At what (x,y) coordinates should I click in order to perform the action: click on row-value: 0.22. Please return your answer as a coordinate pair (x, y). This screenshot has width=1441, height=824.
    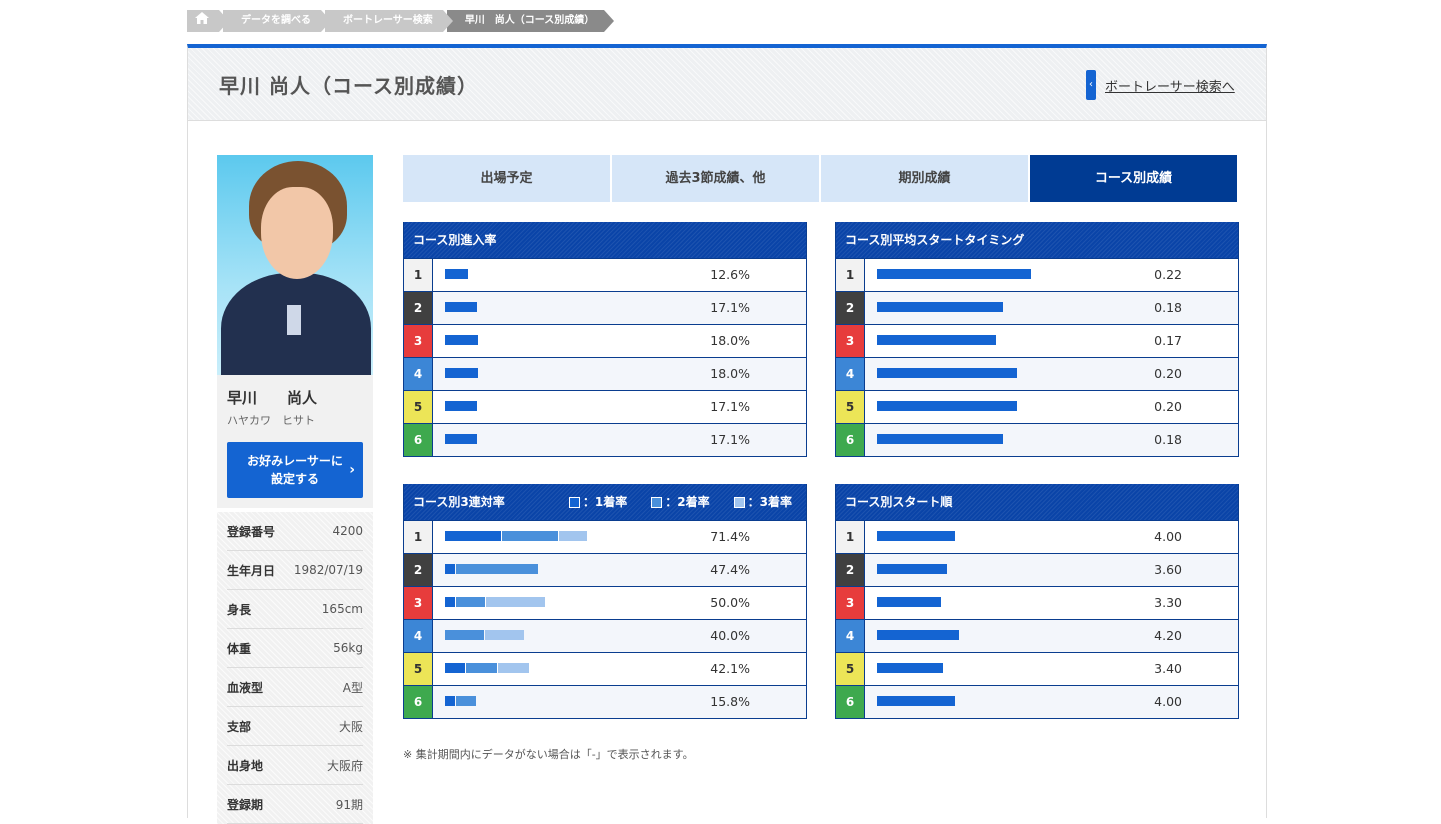
    Looking at the image, I should click on (1168, 274).